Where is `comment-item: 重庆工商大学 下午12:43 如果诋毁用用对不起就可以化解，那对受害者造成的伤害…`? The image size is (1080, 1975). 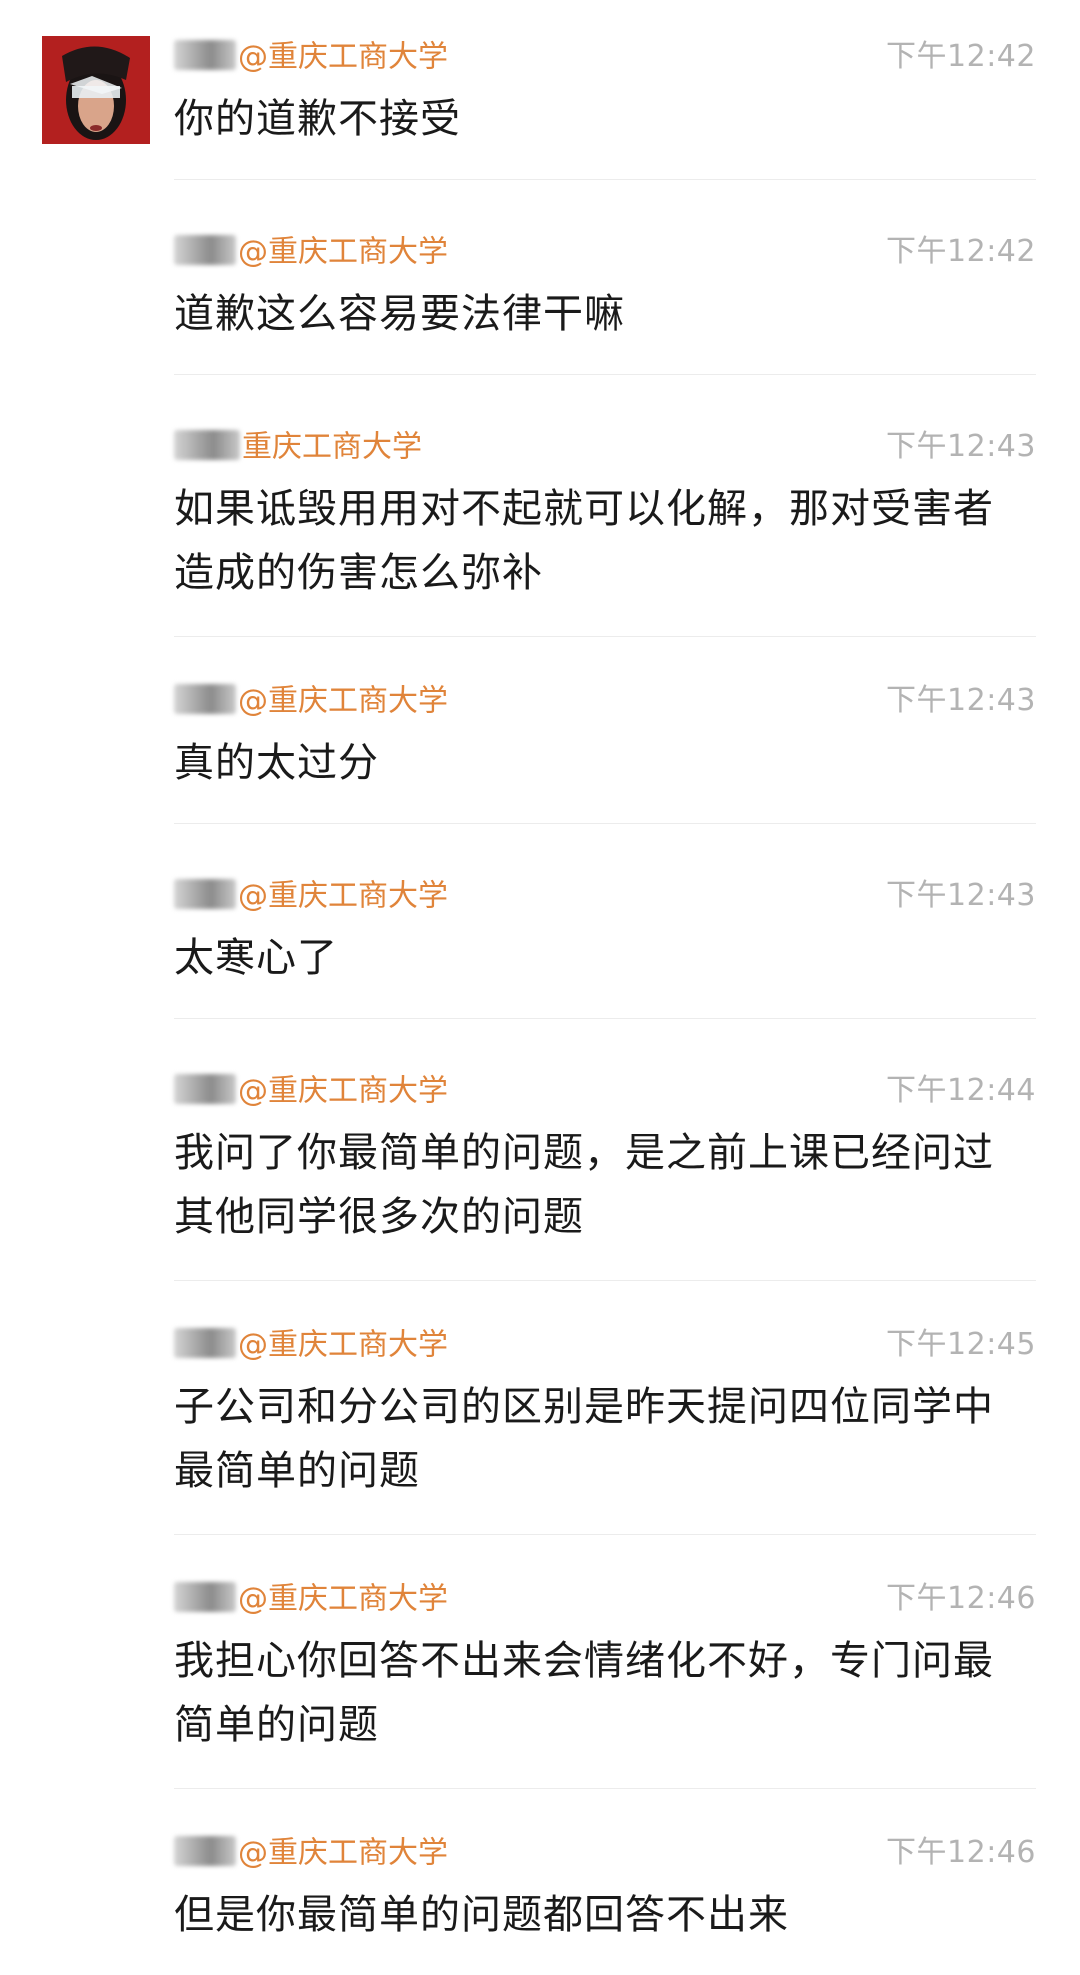 comment-item: 重庆工商大学 下午12:43 如果诋毁用用对不起就可以化解，那对受害者造成的伤害… is located at coordinates (605, 516).